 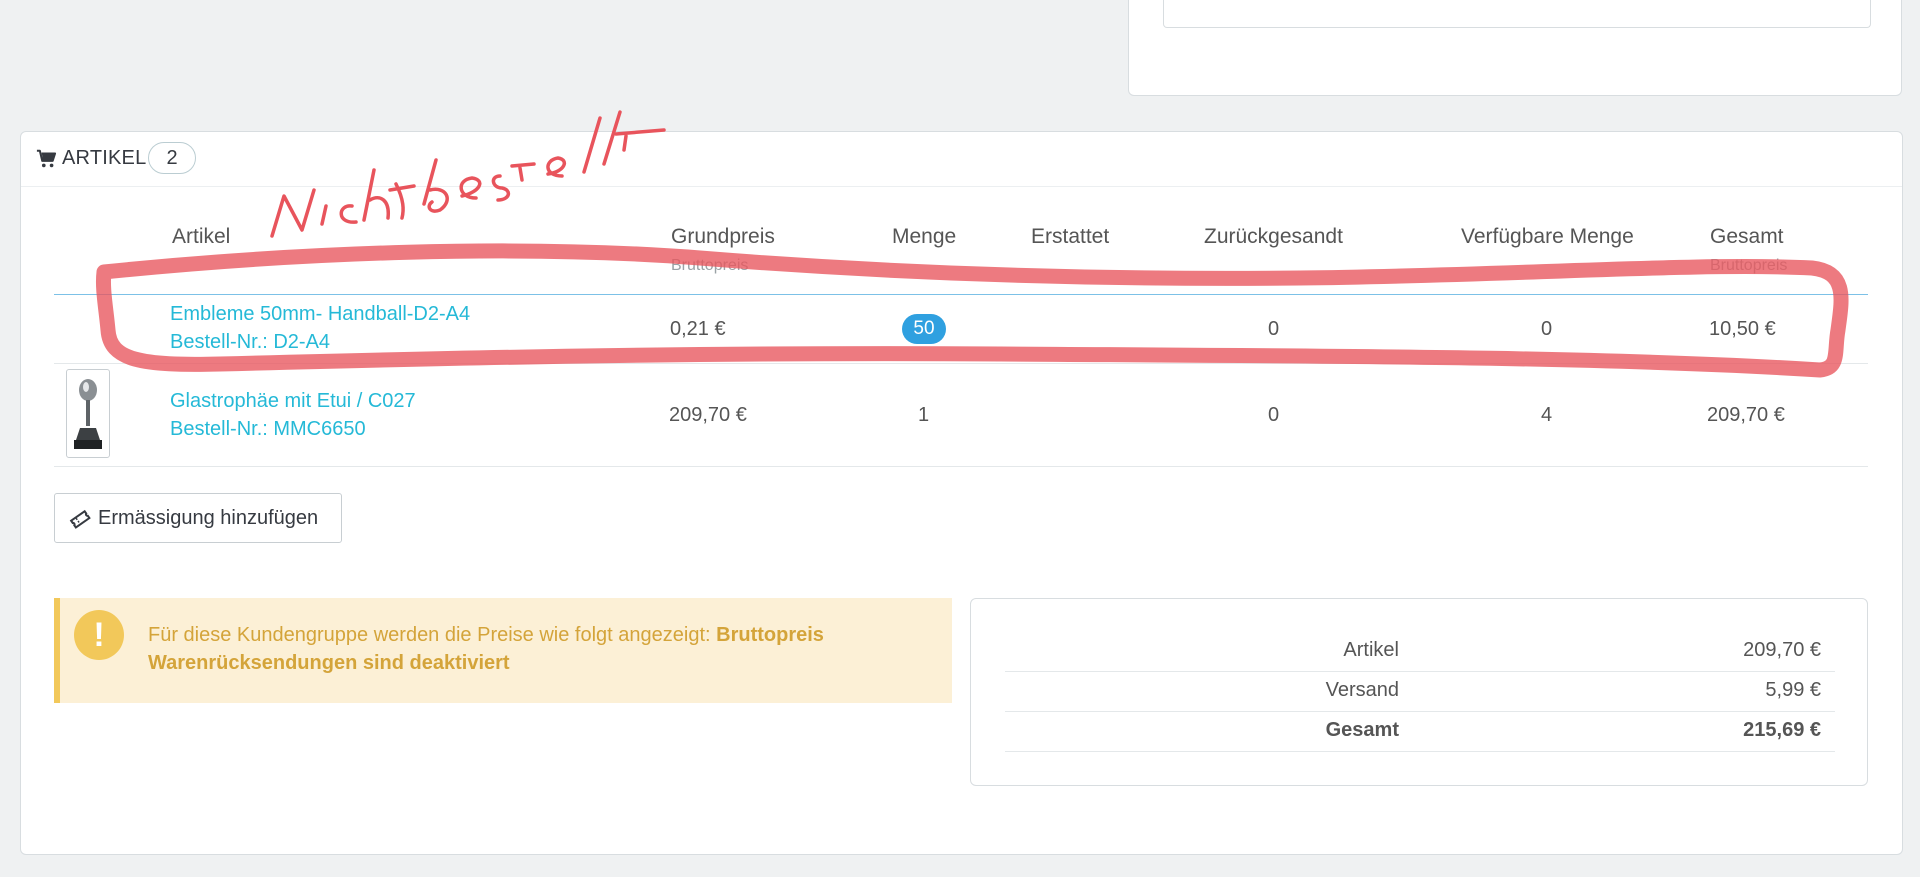 I want to click on product-ref-link: Bestell-Nr.: MMC6650, so click(x=268, y=429).